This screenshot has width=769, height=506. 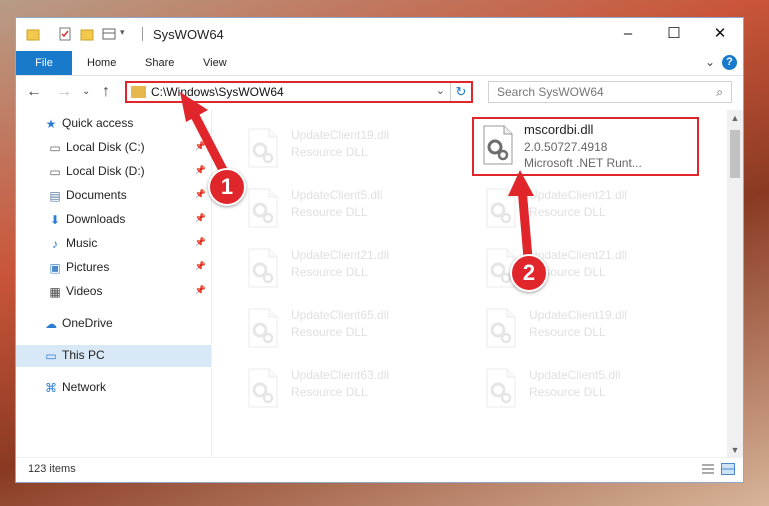 I want to click on status-bar: 123 items, so click(x=379, y=469).